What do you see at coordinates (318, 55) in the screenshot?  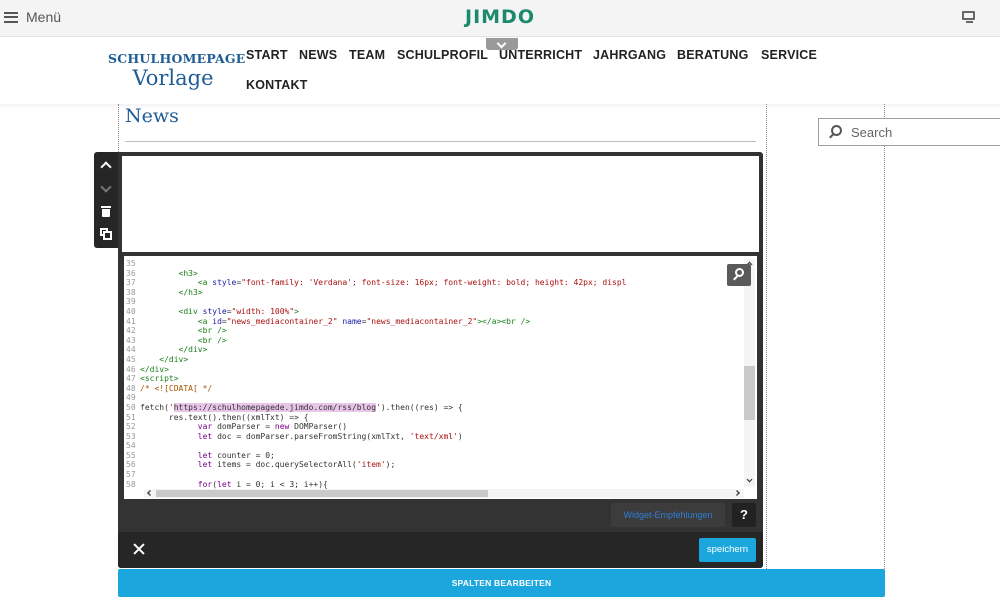 I see `nav-item-news: NEWS` at bounding box center [318, 55].